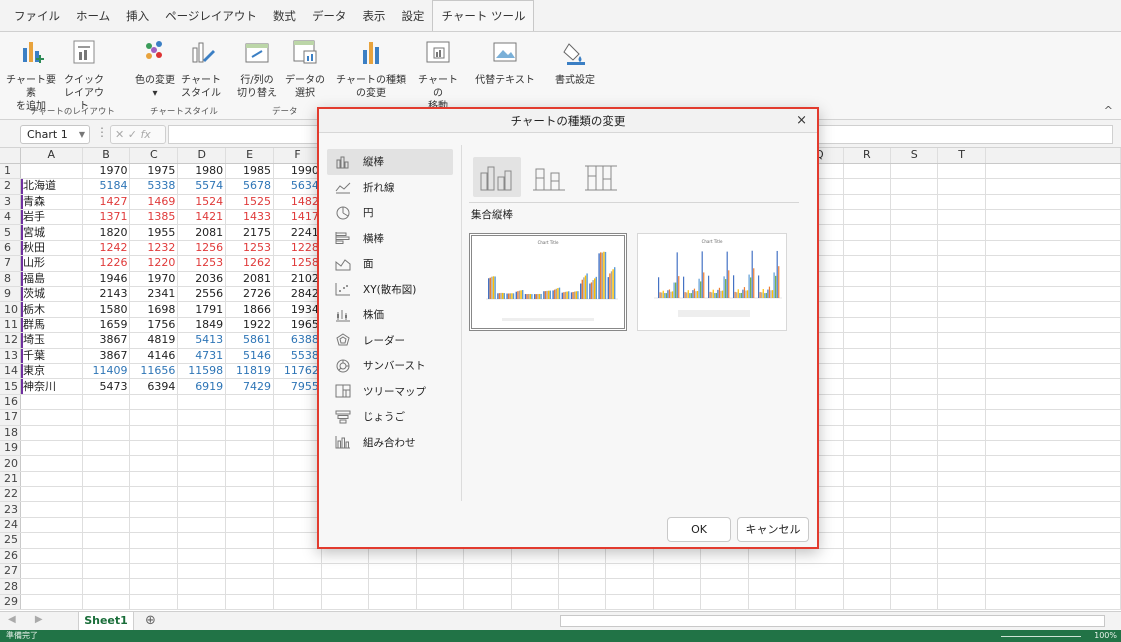 The image size is (1121, 642). What do you see at coordinates (10, 156) in the screenshot?
I see `select-all-corner` at bounding box center [10, 156].